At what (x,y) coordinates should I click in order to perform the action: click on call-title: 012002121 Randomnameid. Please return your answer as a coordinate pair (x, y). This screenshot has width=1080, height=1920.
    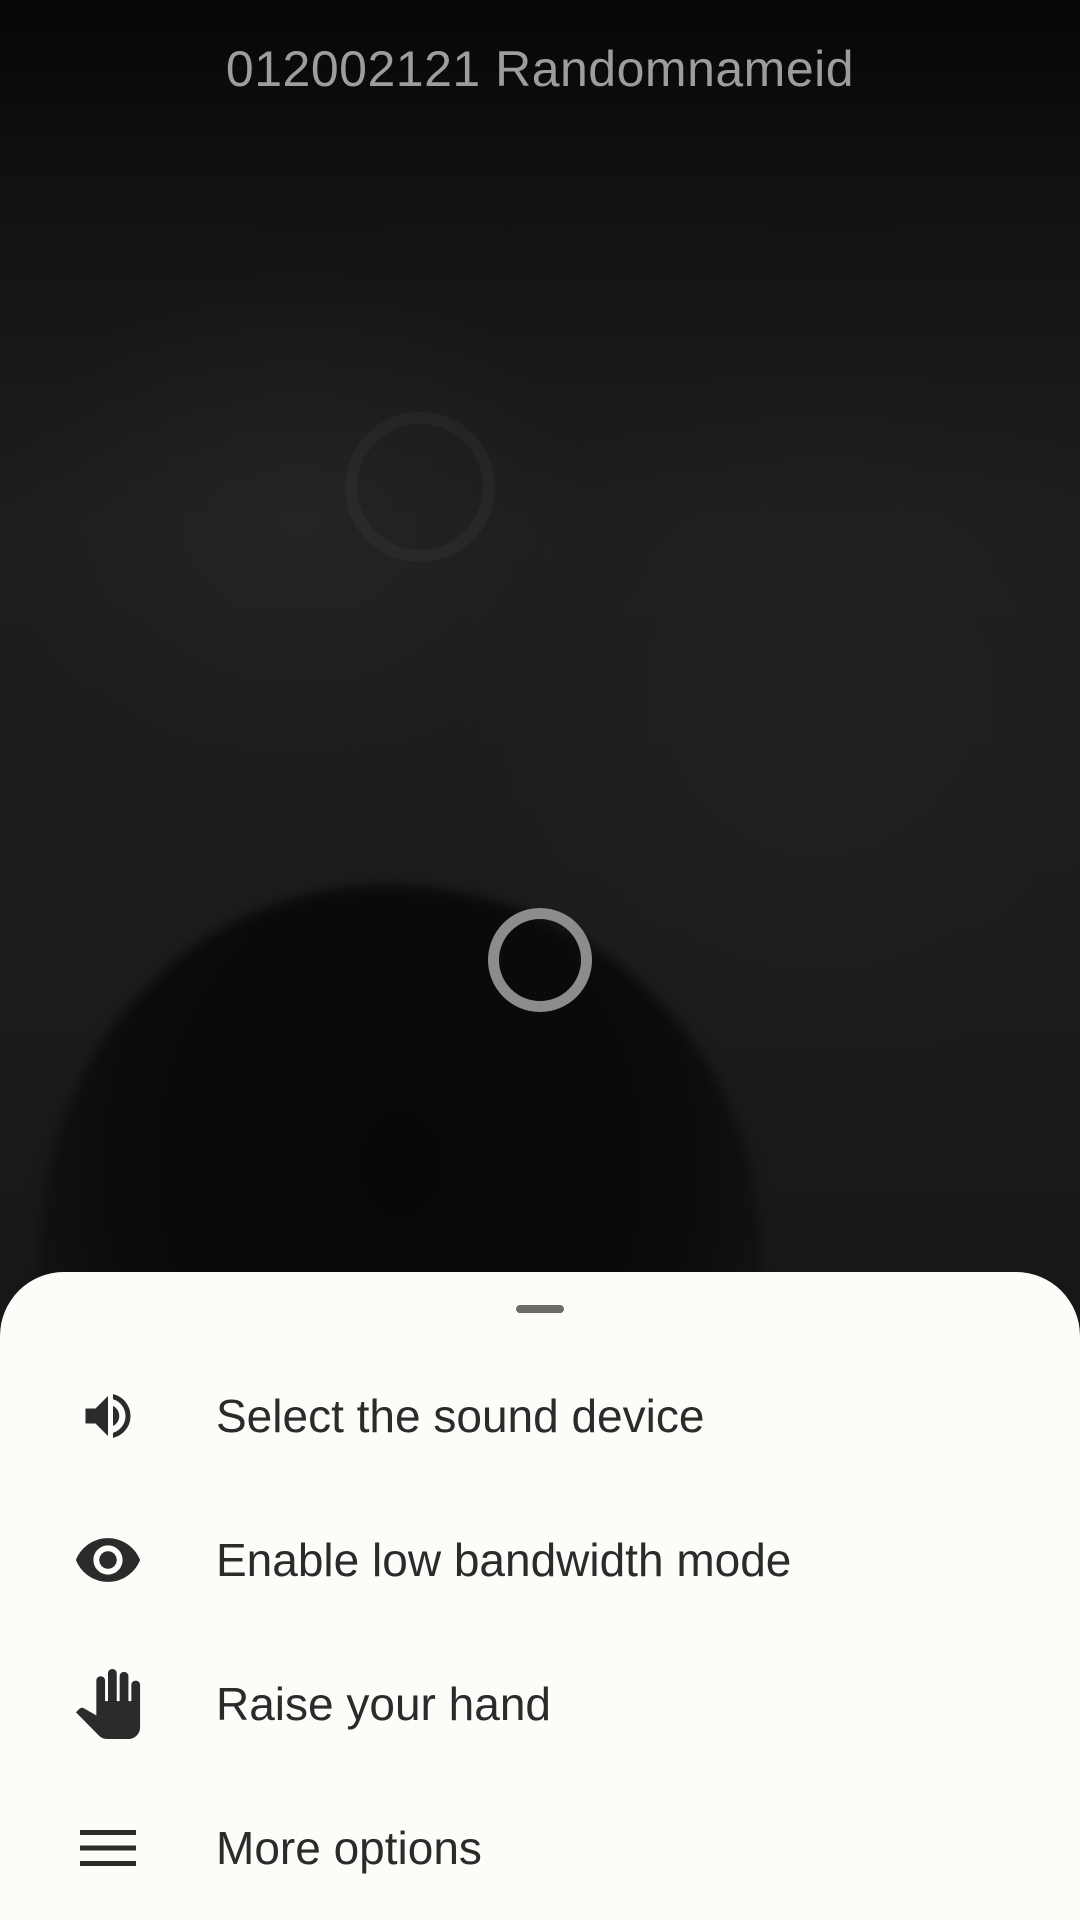
    Looking at the image, I should click on (540, 69).